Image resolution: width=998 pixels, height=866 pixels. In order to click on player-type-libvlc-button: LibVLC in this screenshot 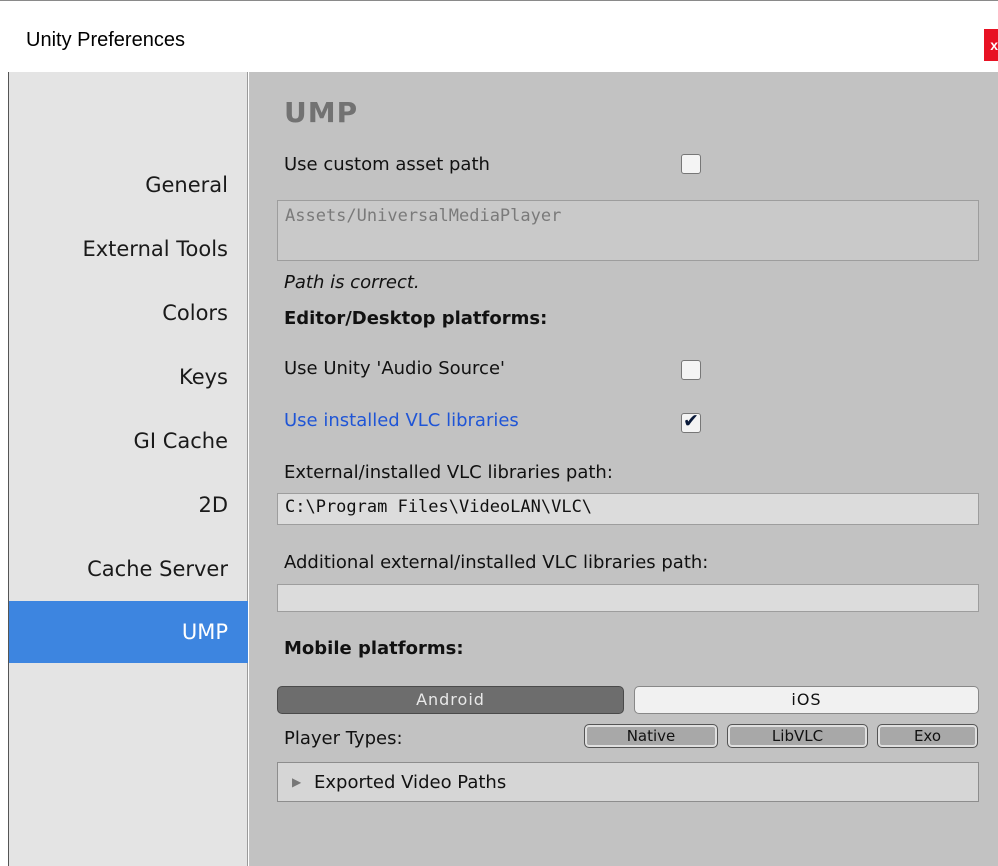, I will do `click(797, 736)`.